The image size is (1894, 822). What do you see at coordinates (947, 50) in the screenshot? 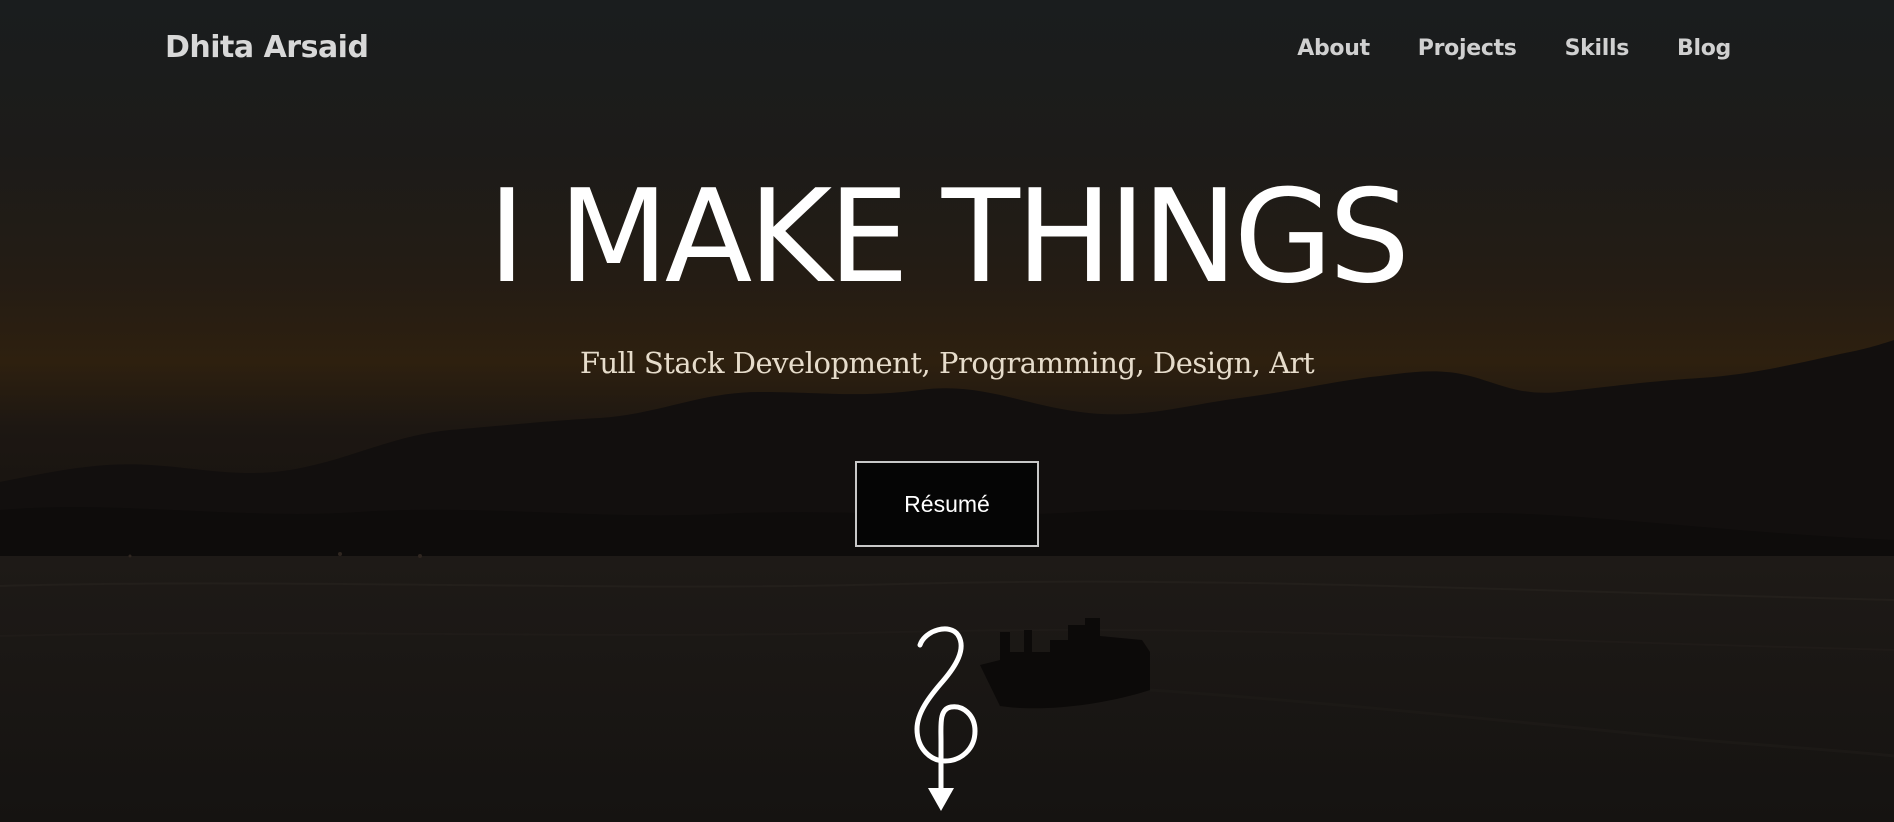
I see `top-navigation: Dhita Arsaid About Projects Skills Blog` at bounding box center [947, 50].